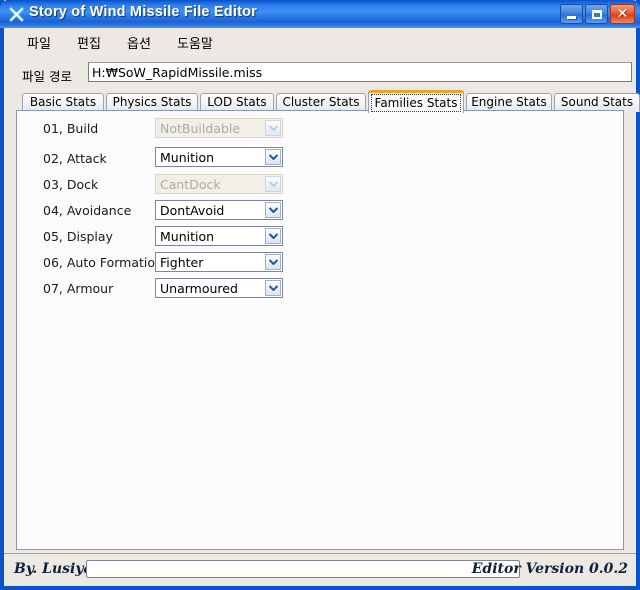  What do you see at coordinates (597, 102) in the screenshot?
I see `tab-label: Sound Stats` at bounding box center [597, 102].